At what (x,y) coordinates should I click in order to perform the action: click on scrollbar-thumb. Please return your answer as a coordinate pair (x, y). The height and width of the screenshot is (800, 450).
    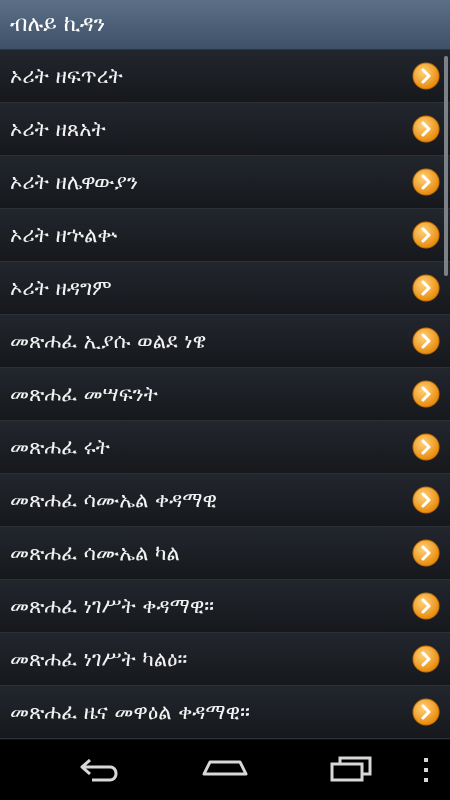
    Looking at the image, I should click on (446, 166).